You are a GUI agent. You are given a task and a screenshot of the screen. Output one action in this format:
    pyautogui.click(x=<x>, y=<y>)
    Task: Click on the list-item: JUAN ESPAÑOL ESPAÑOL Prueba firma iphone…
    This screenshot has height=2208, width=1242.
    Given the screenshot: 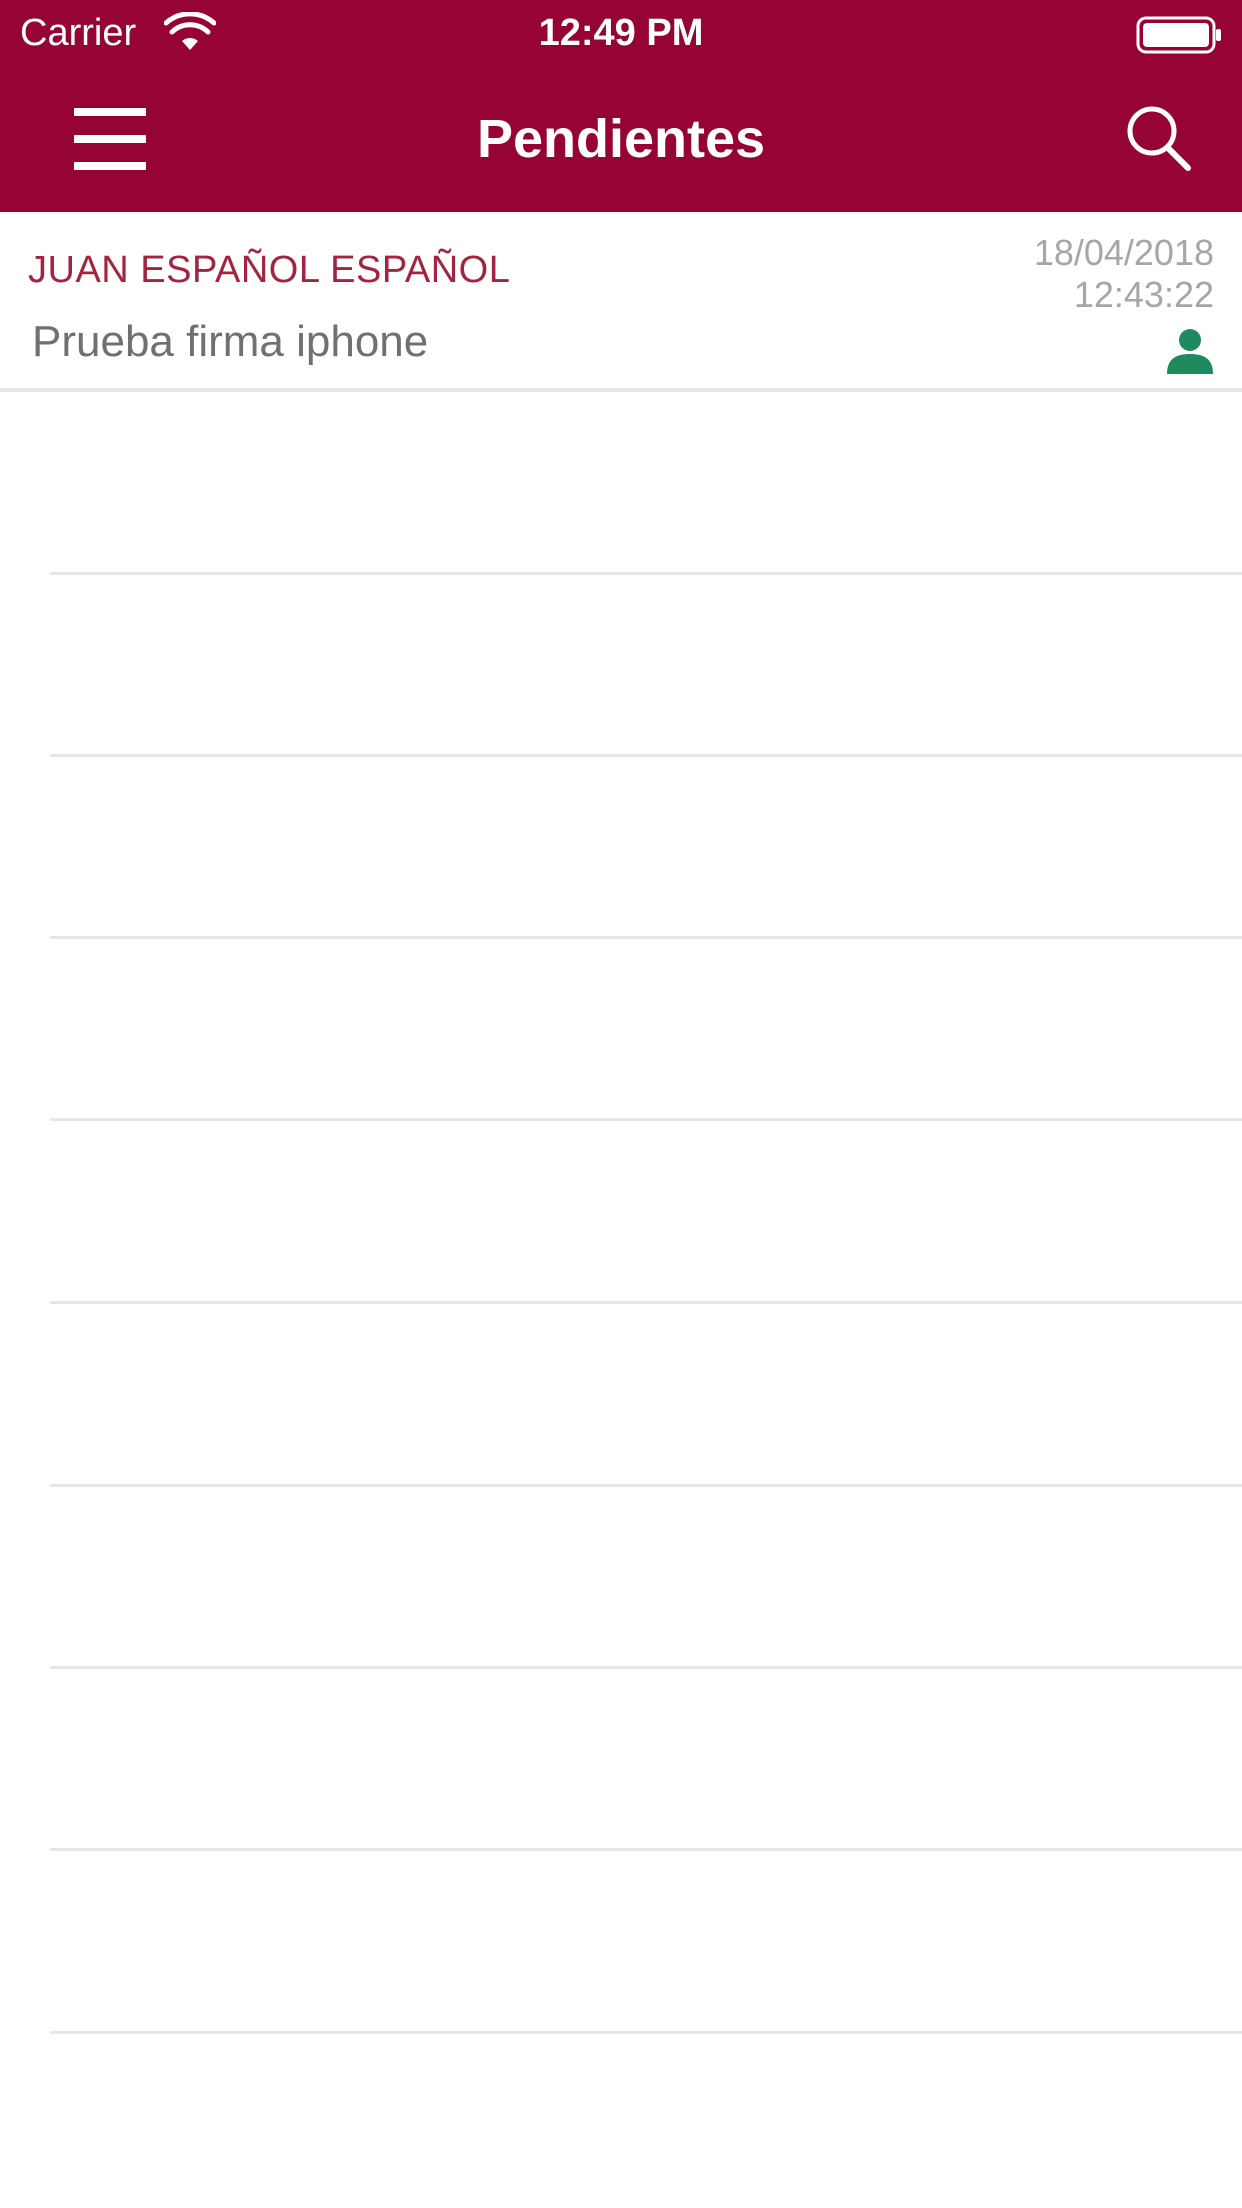 What is the action you would take?
    pyautogui.click(x=621, y=302)
    